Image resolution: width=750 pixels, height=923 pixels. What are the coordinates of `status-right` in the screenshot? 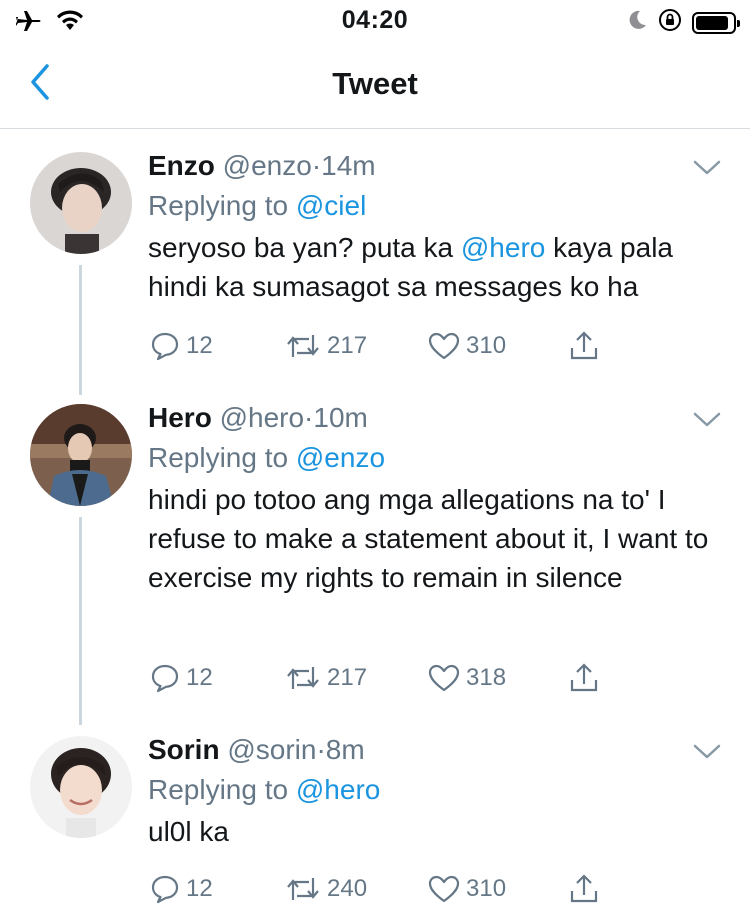 It's located at (683, 22).